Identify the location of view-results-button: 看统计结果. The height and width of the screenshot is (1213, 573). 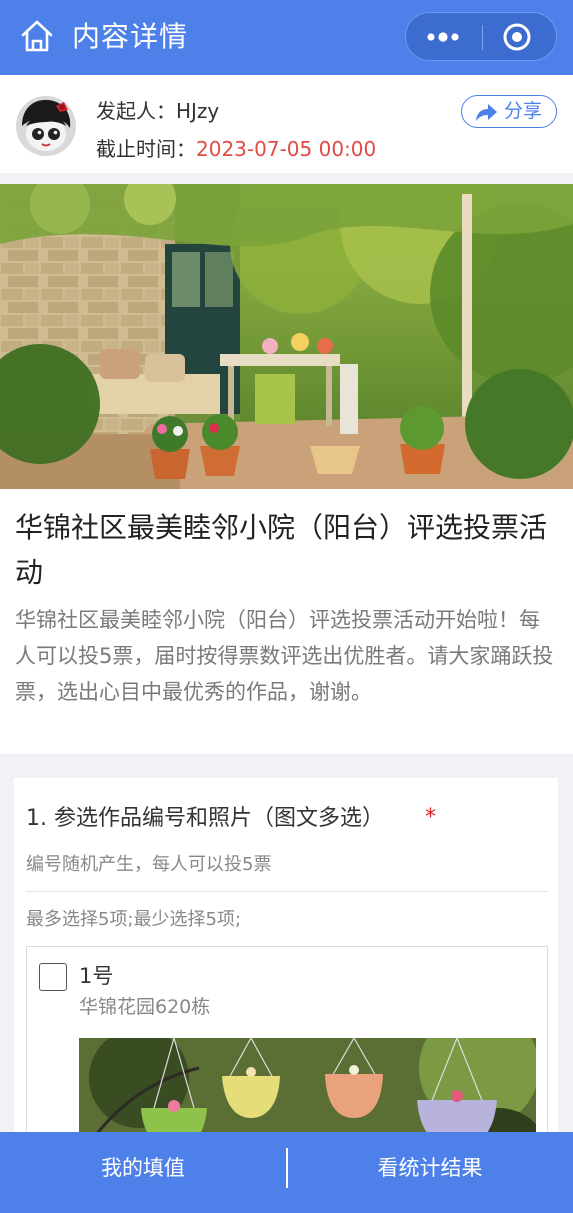
(430, 1172).